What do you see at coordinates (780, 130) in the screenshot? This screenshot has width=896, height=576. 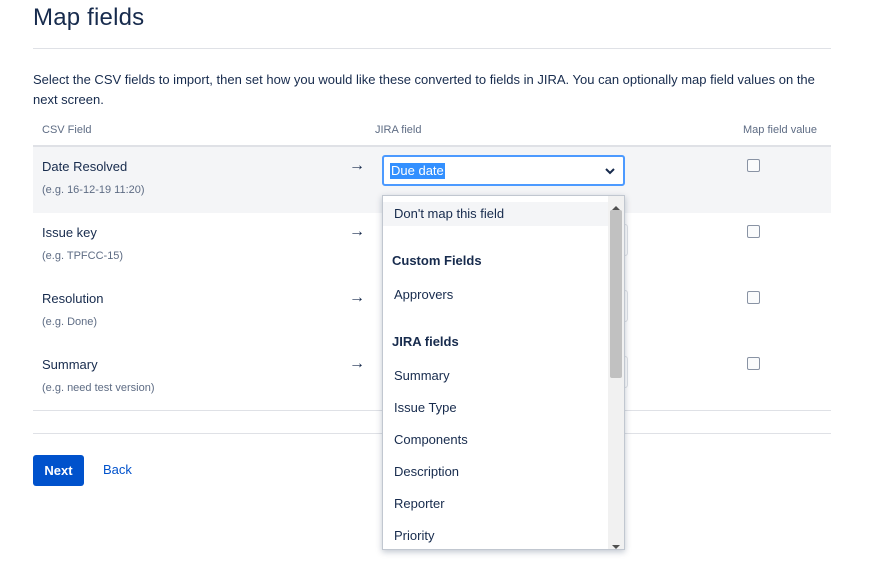 I see `col-header-map-field-value: Map field value` at bounding box center [780, 130].